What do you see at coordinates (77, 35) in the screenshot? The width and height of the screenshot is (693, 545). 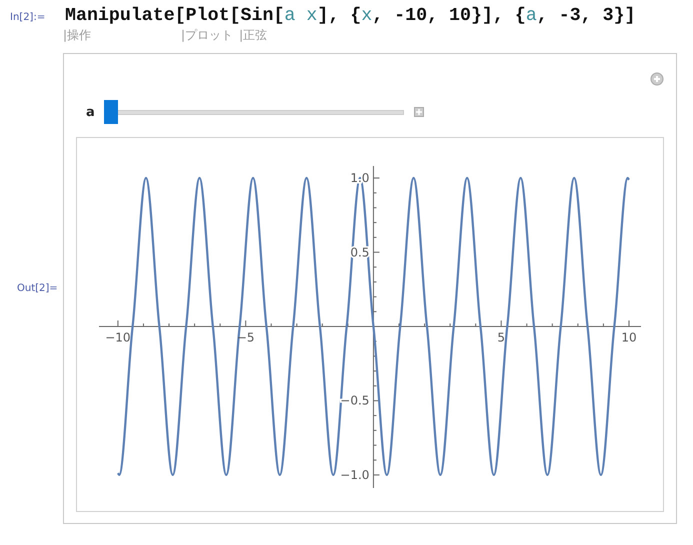 I see `code-annotation: |操作` at bounding box center [77, 35].